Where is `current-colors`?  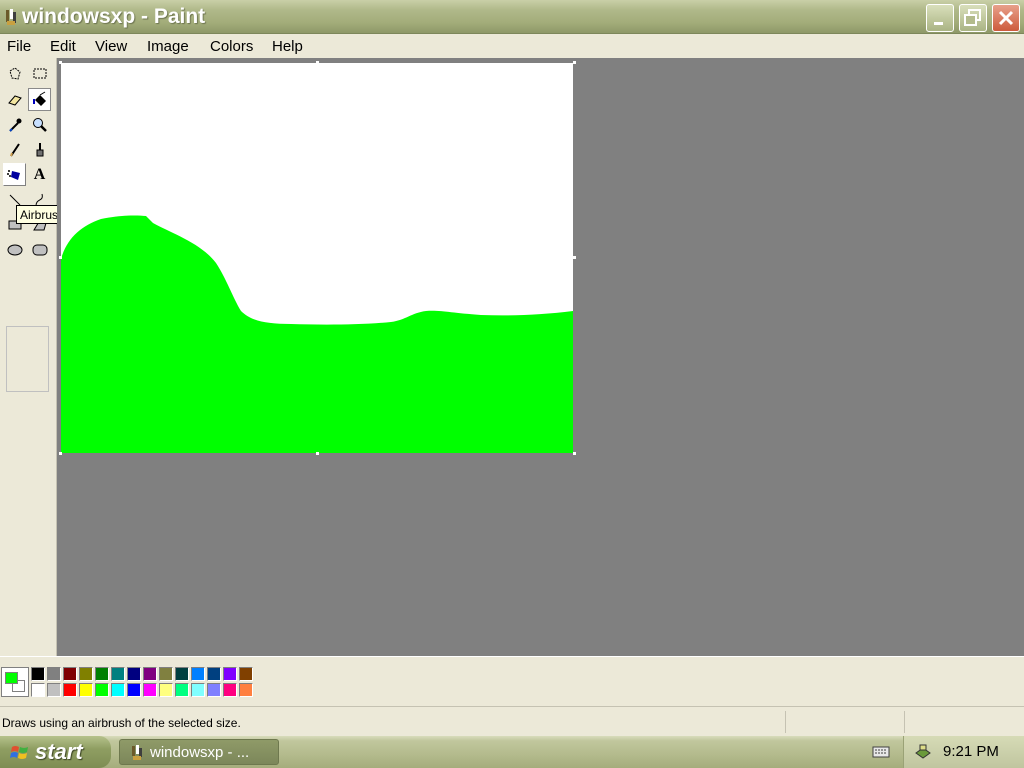 current-colors is located at coordinates (15, 682).